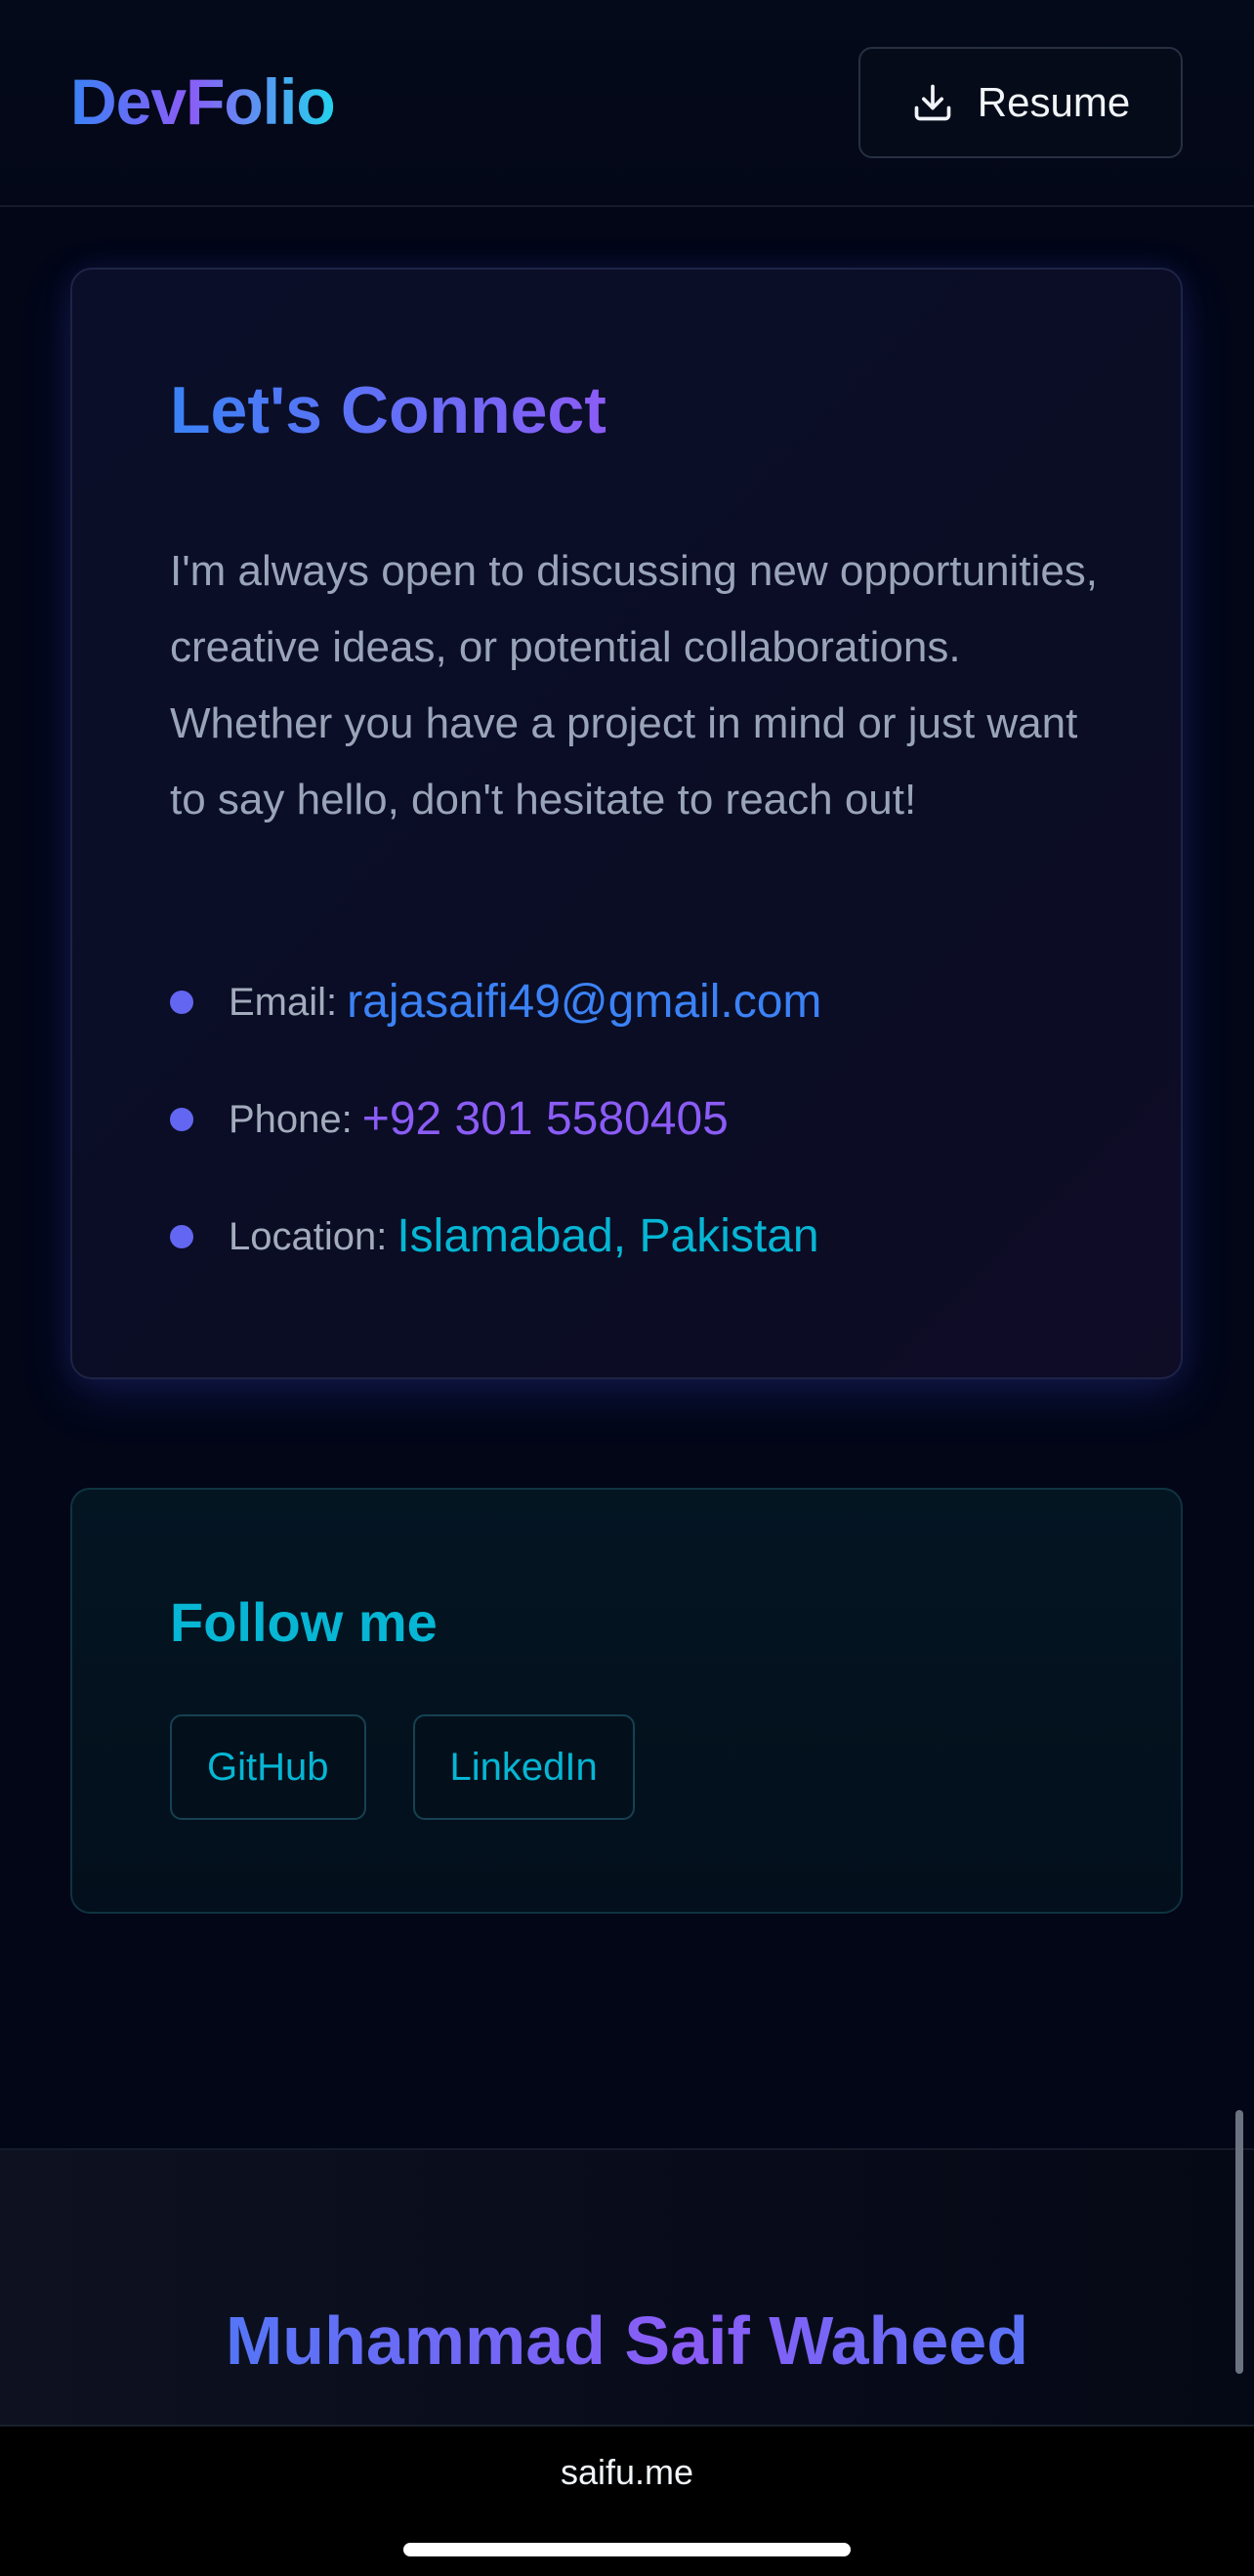  Describe the element at coordinates (627, 2500) in the screenshot. I see `browser-url-bar: saifu.me` at that location.